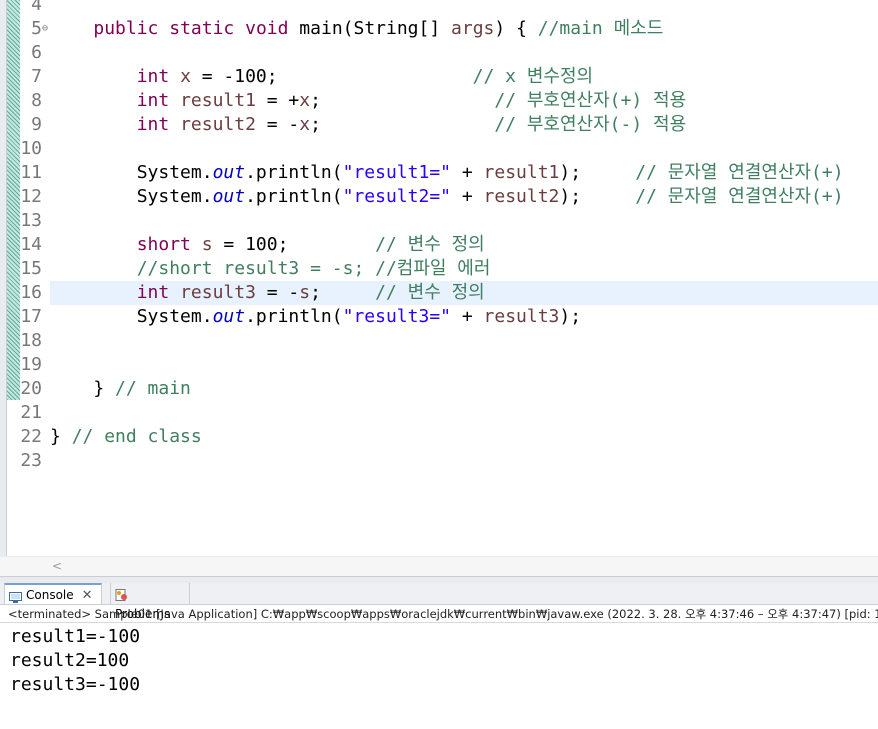  Describe the element at coordinates (439, 602) in the screenshot. I see `console-tab-bar: Console ✕ Problems` at that location.